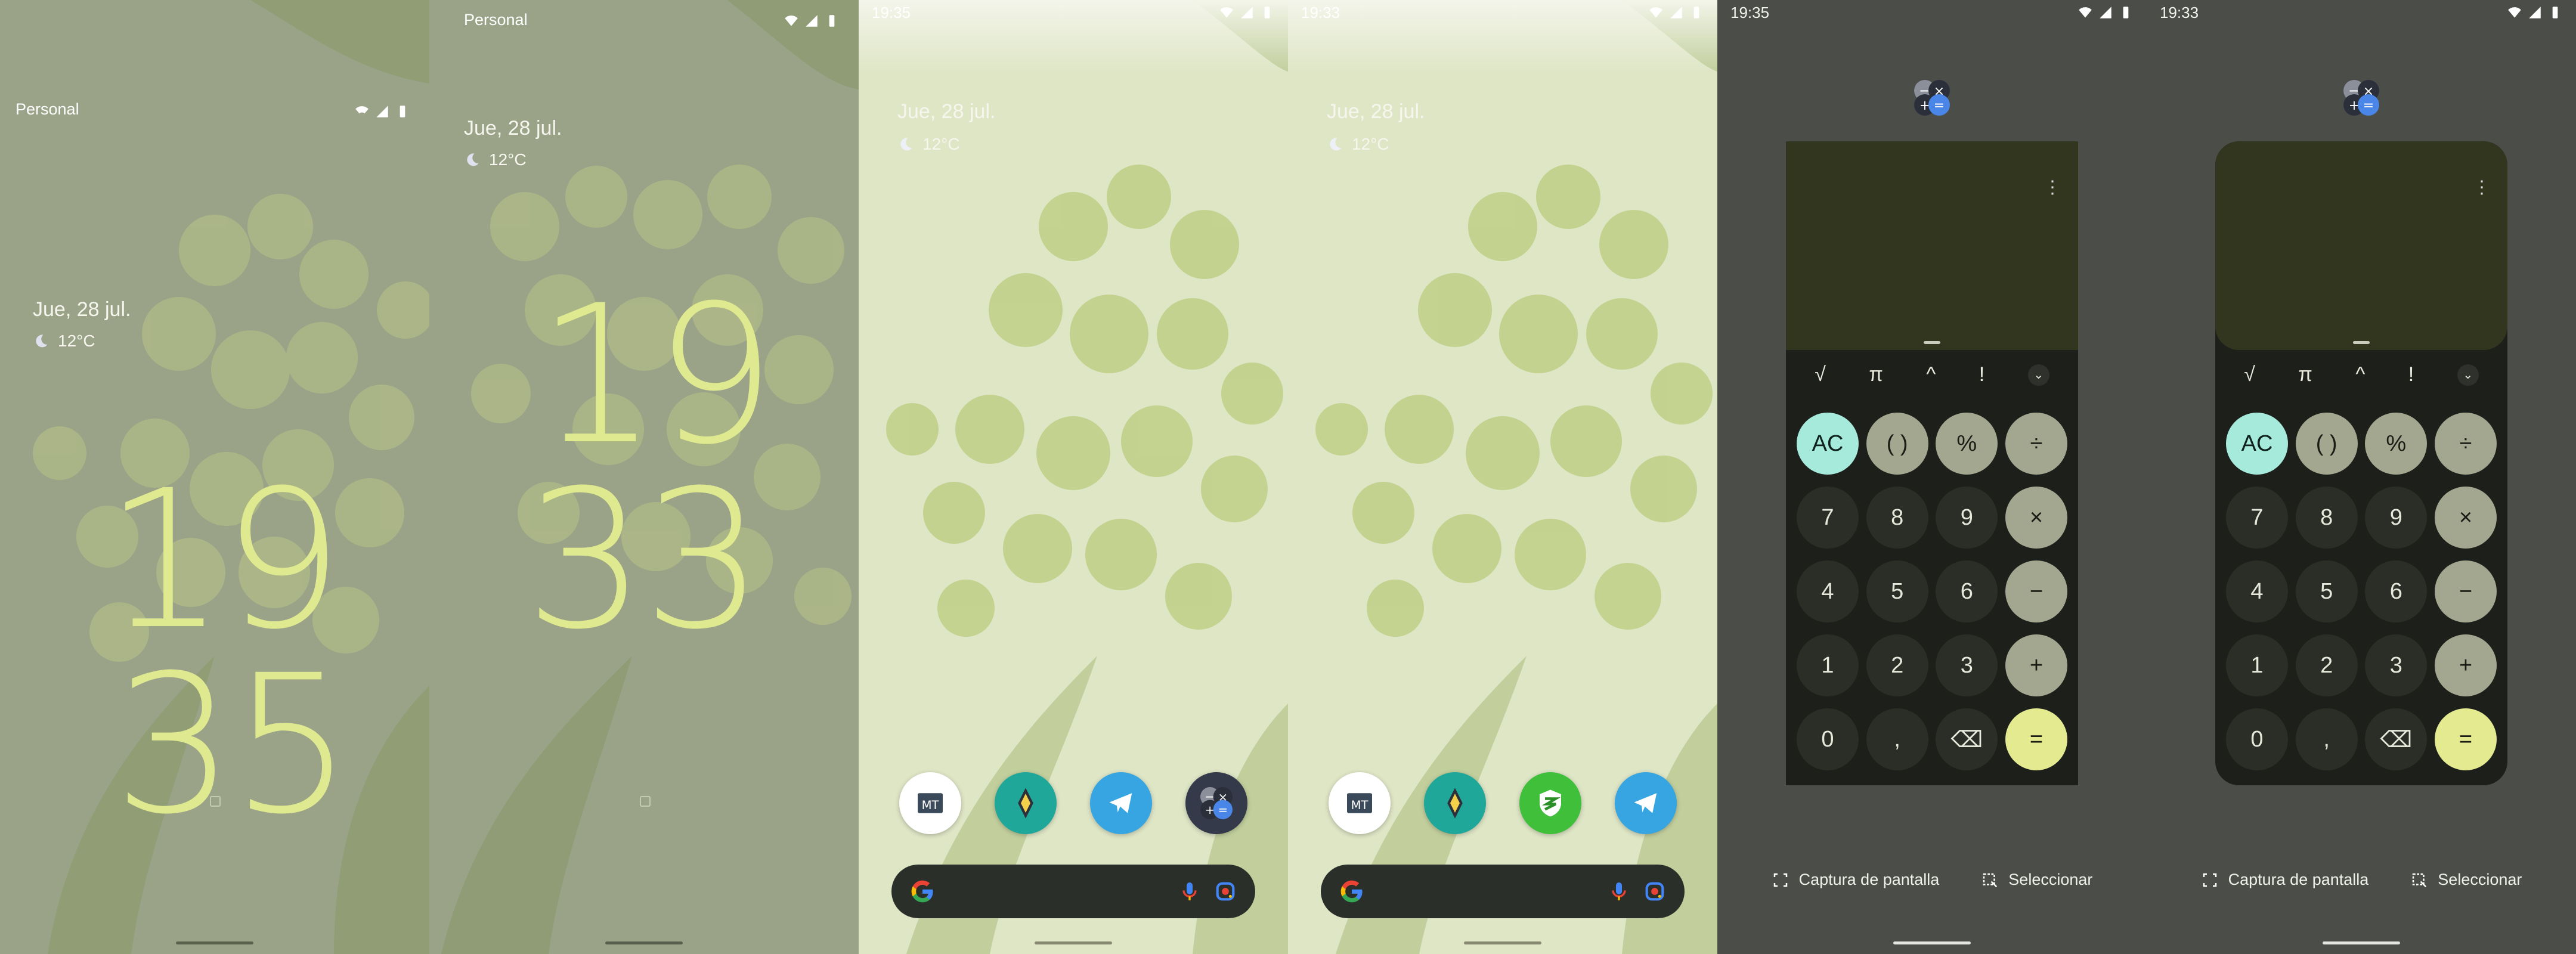  Describe the element at coordinates (215, 801) in the screenshot. I see `lock-icon` at that location.